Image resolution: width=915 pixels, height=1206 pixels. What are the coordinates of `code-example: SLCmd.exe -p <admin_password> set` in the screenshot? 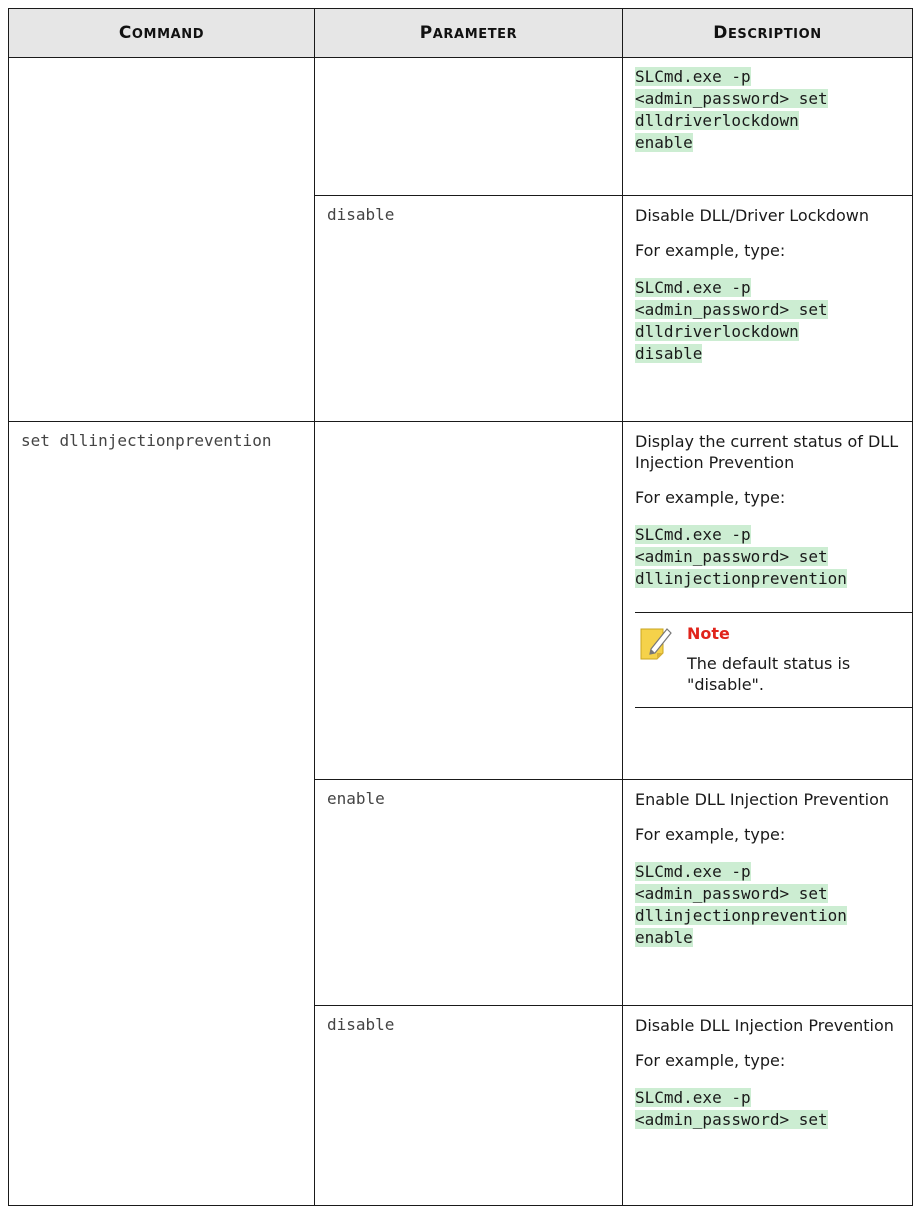 It's located at (731, 1108).